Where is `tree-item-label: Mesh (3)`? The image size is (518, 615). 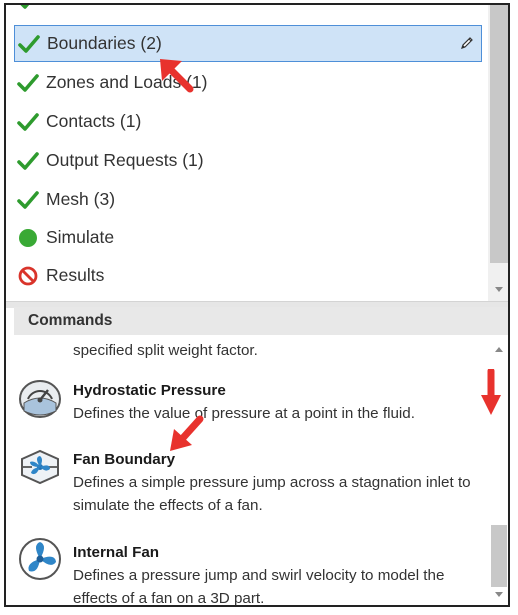
tree-item-label: Mesh (3) is located at coordinates (81, 199).